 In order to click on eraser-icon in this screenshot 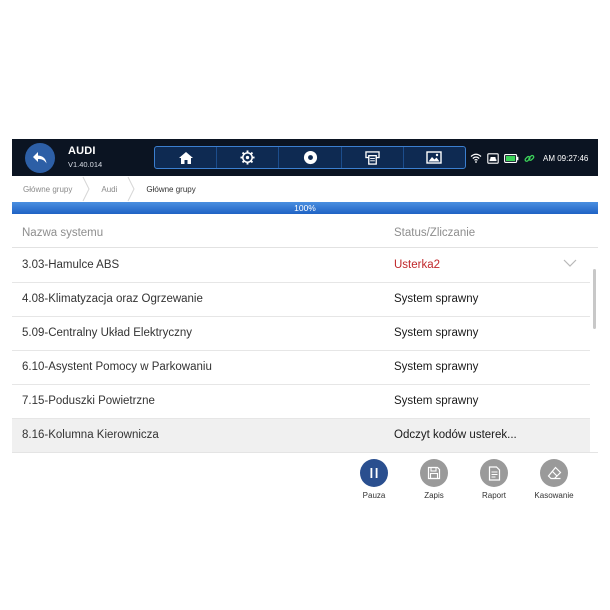, I will do `click(554, 473)`.